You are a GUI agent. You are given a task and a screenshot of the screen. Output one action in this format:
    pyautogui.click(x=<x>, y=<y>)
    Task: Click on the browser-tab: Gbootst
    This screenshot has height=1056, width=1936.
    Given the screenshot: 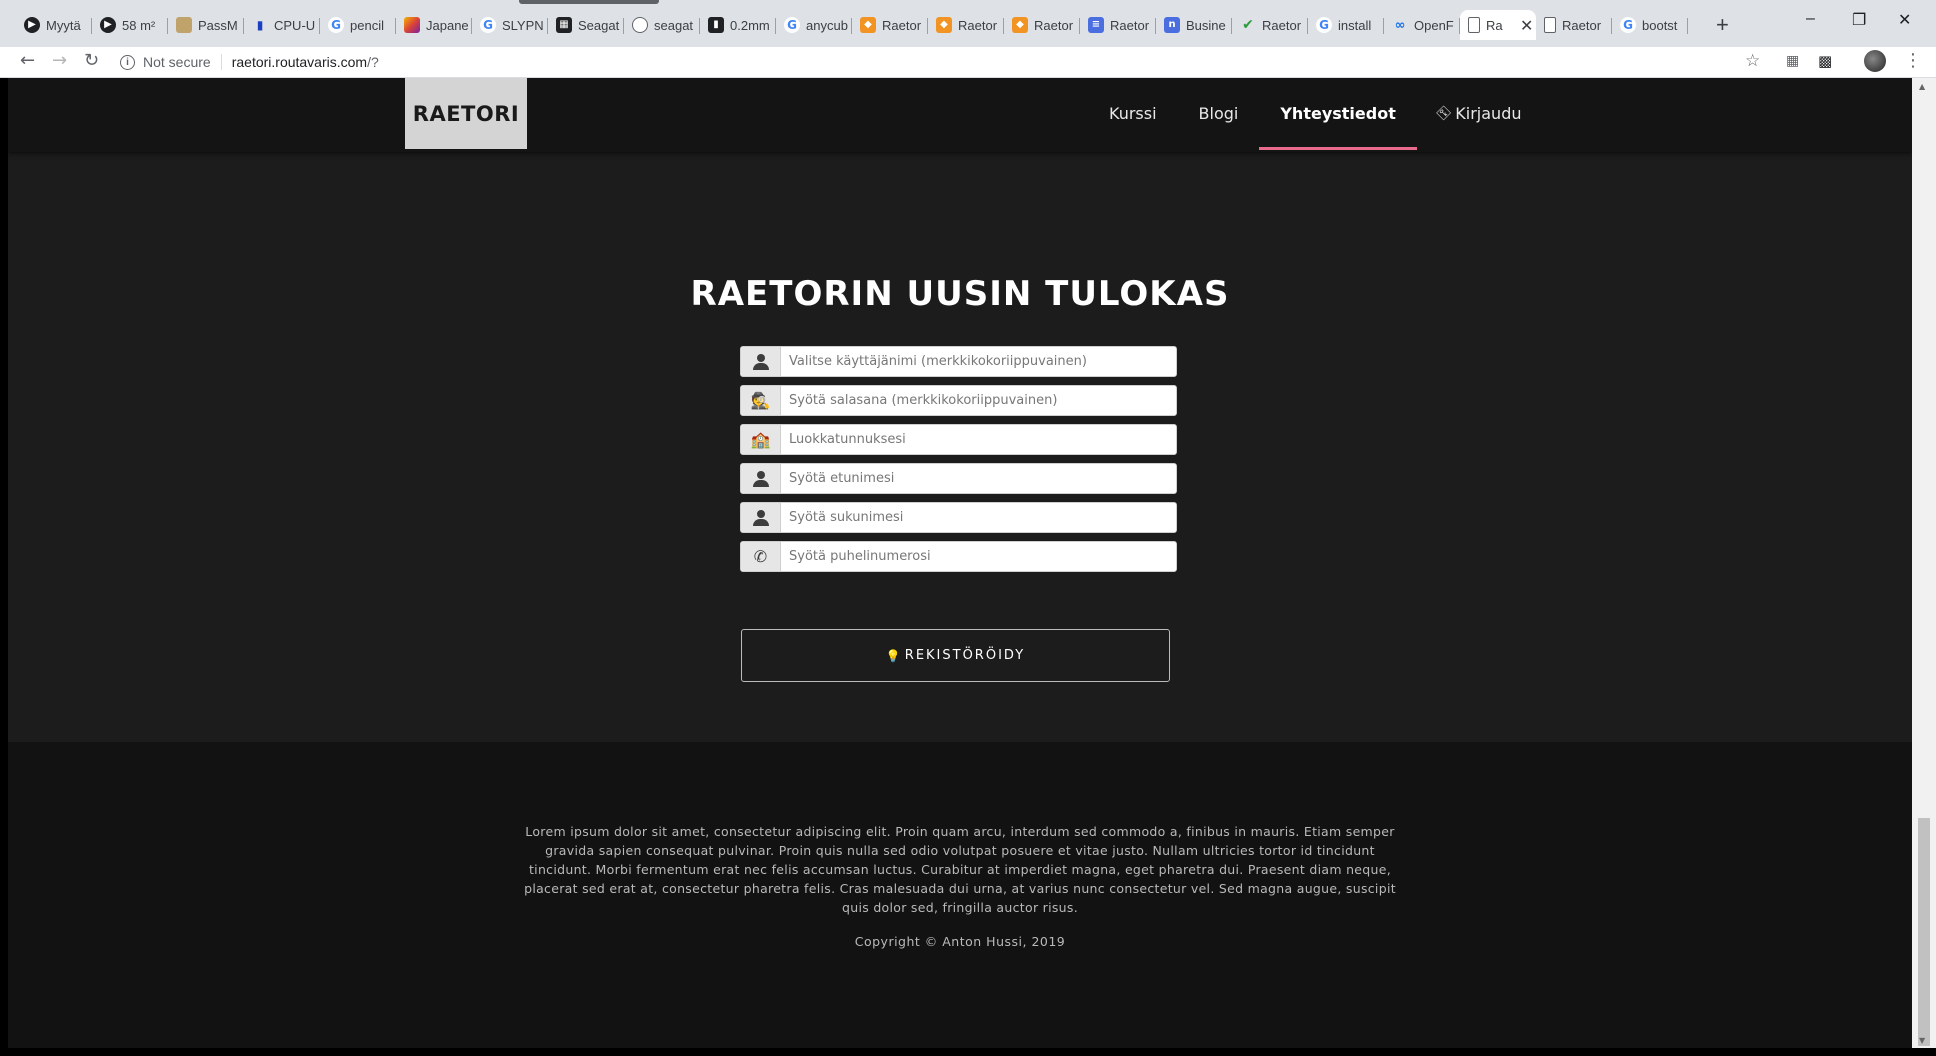 What is the action you would take?
    pyautogui.click(x=1650, y=25)
    